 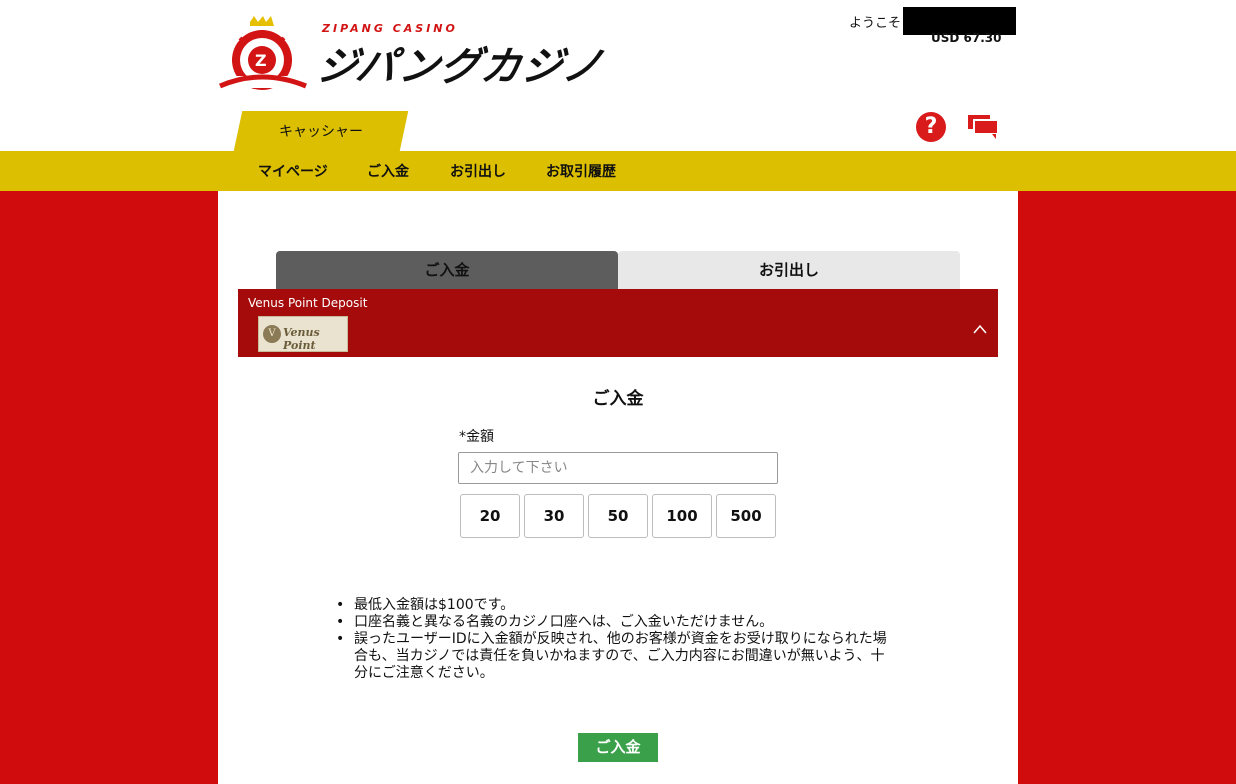 I want to click on venus-point-logo: V Venus Point, so click(x=303, y=334).